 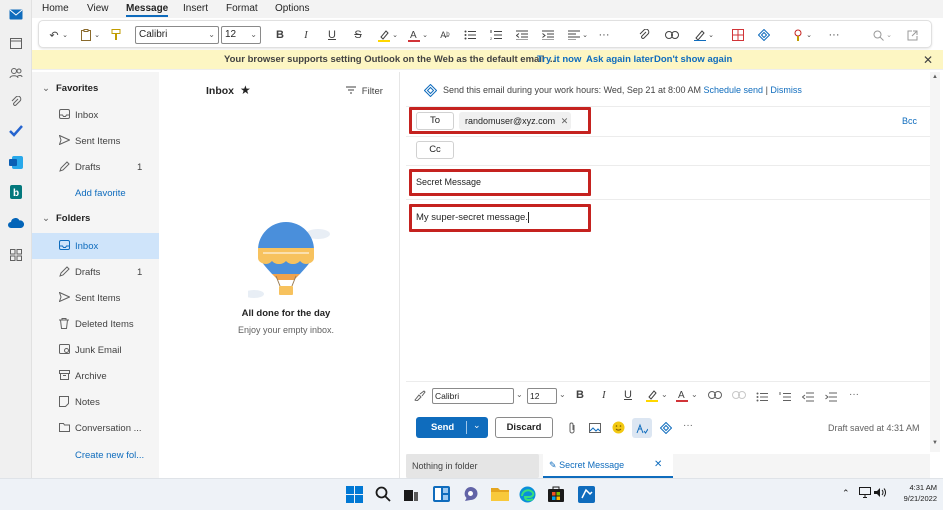 What do you see at coordinates (672, 35) in the screenshot?
I see `link-icon` at bounding box center [672, 35].